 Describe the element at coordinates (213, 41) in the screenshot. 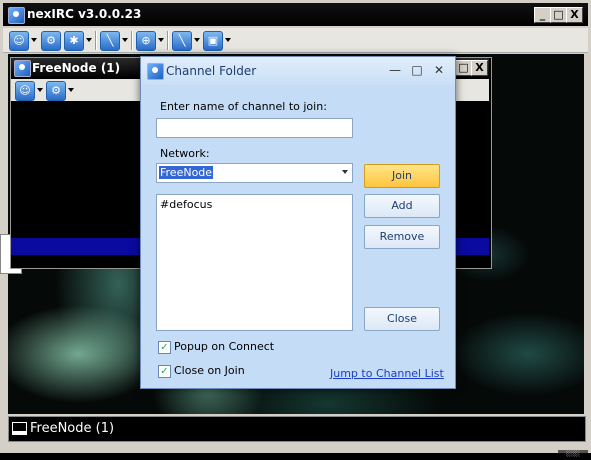

I see `window-icon: ▣` at that location.